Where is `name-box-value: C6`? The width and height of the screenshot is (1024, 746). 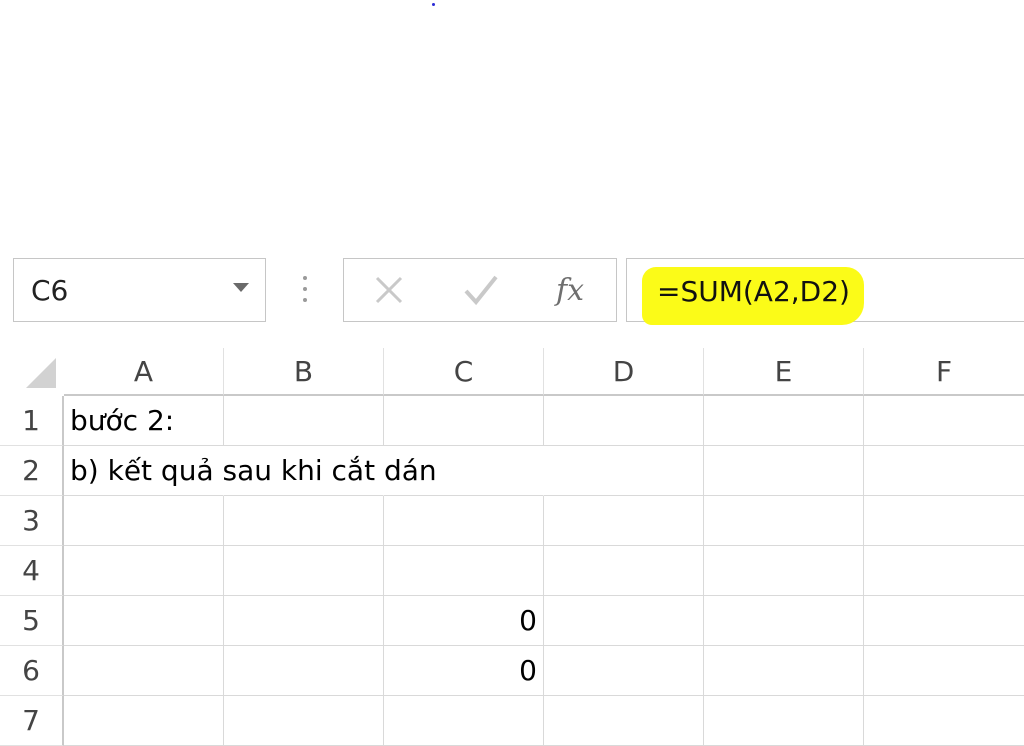 name-box-value: C6 is located at coordinates (50, 290).